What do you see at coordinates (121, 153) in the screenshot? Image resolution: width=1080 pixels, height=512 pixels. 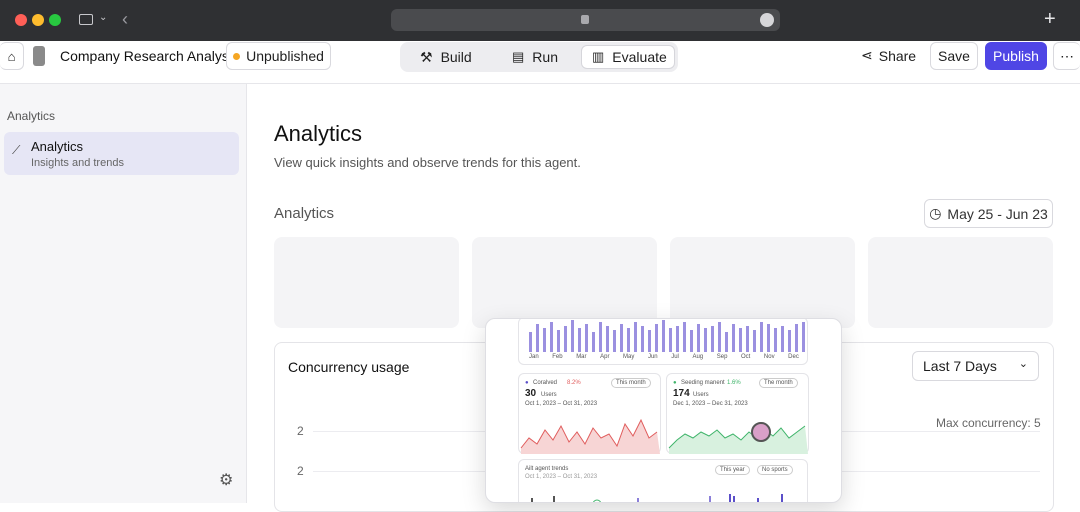 I see `sidebar-item-analytics: ⟋ Analytics Insights and trends` at bounding box center [121, 153].